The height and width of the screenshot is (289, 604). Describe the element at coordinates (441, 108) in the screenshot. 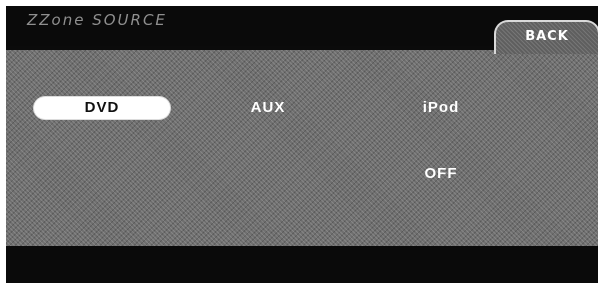

I see `source-option-ipod: iPod` at that location.